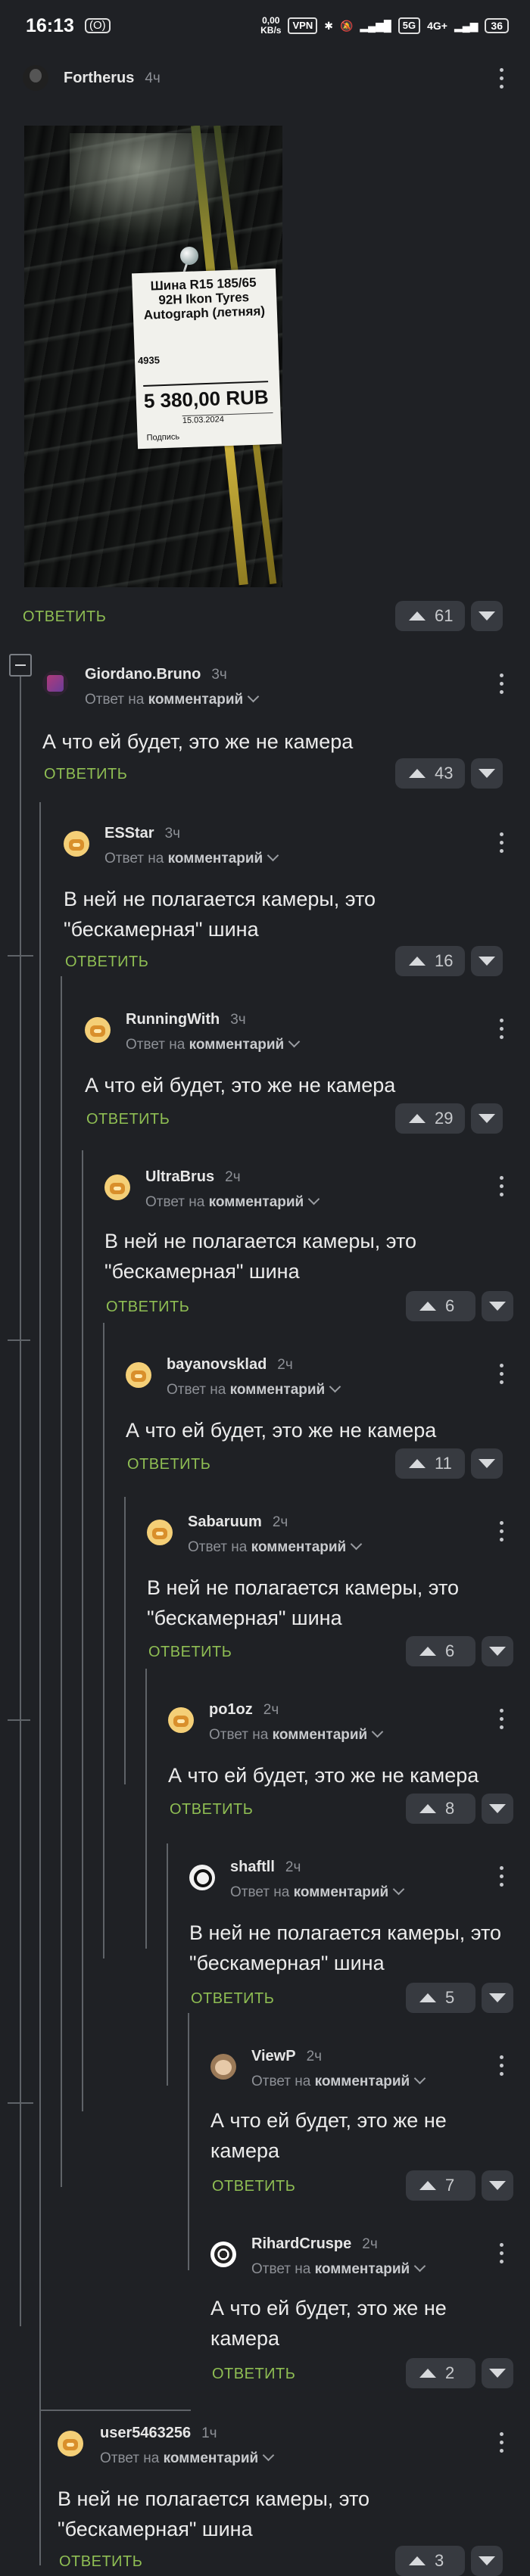 The height and width of the screenshot is (2576, 530). What do you see at coordinates (156, 674) in the screenshot?
I see `comment-author: Giordano.Bruno 3ч` at bounding box center [156, 674].